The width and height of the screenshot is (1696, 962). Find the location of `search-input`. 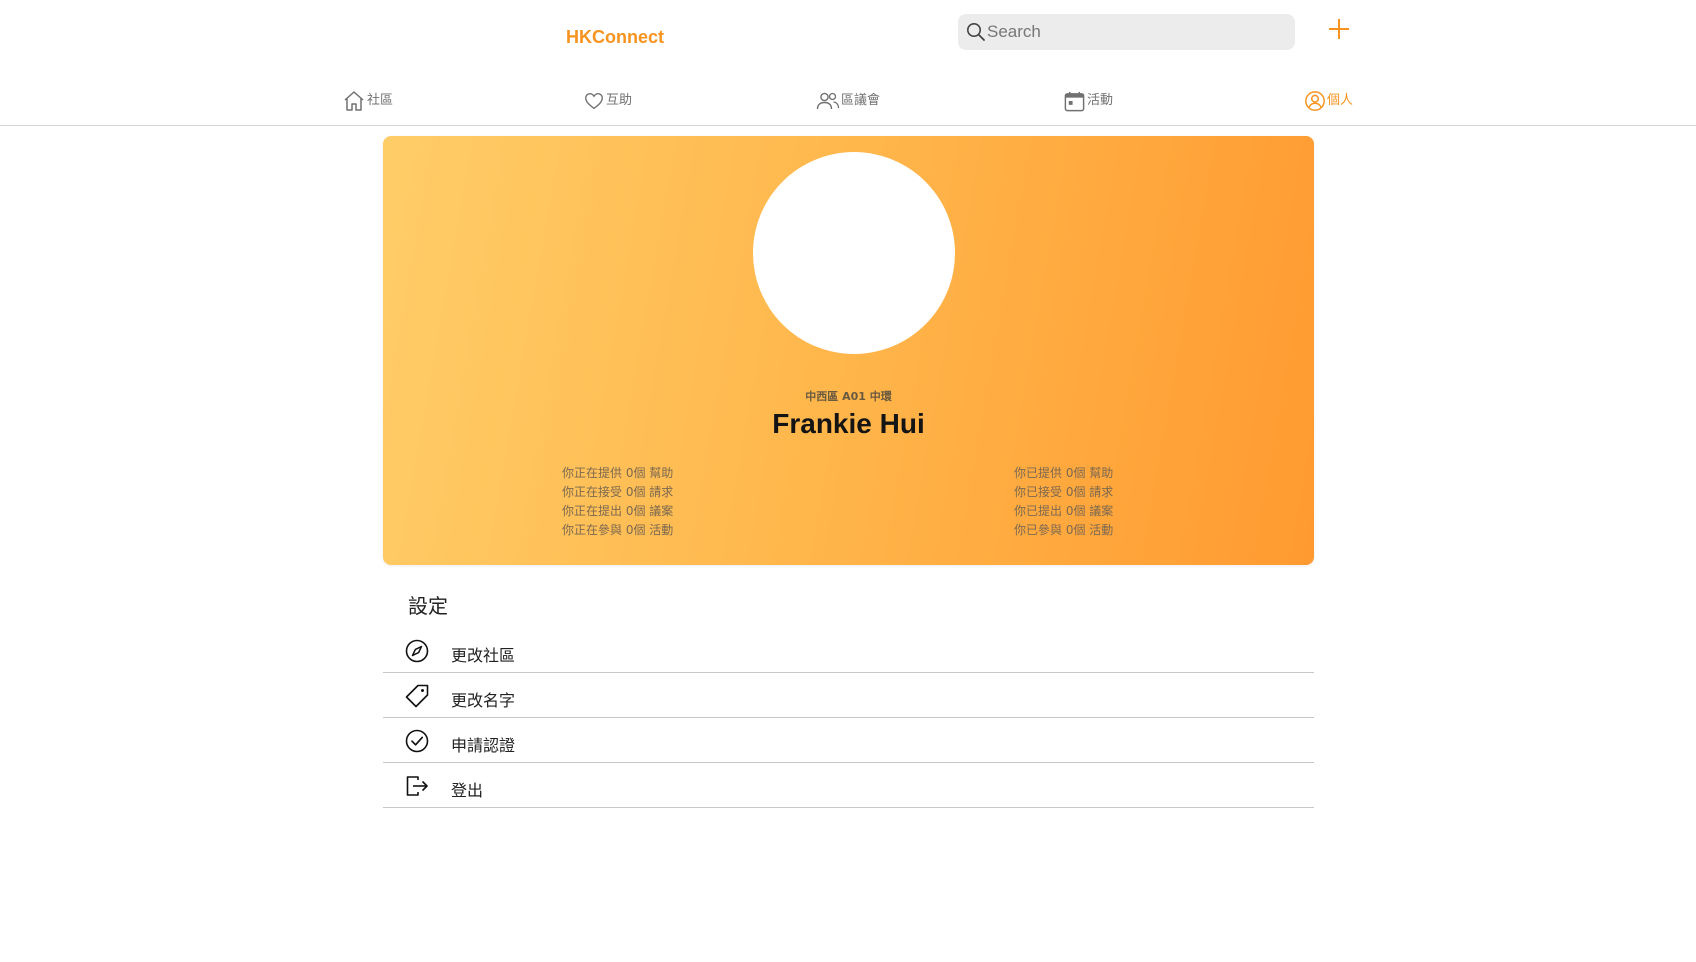

search-input is located at coordinates (1134, 32).